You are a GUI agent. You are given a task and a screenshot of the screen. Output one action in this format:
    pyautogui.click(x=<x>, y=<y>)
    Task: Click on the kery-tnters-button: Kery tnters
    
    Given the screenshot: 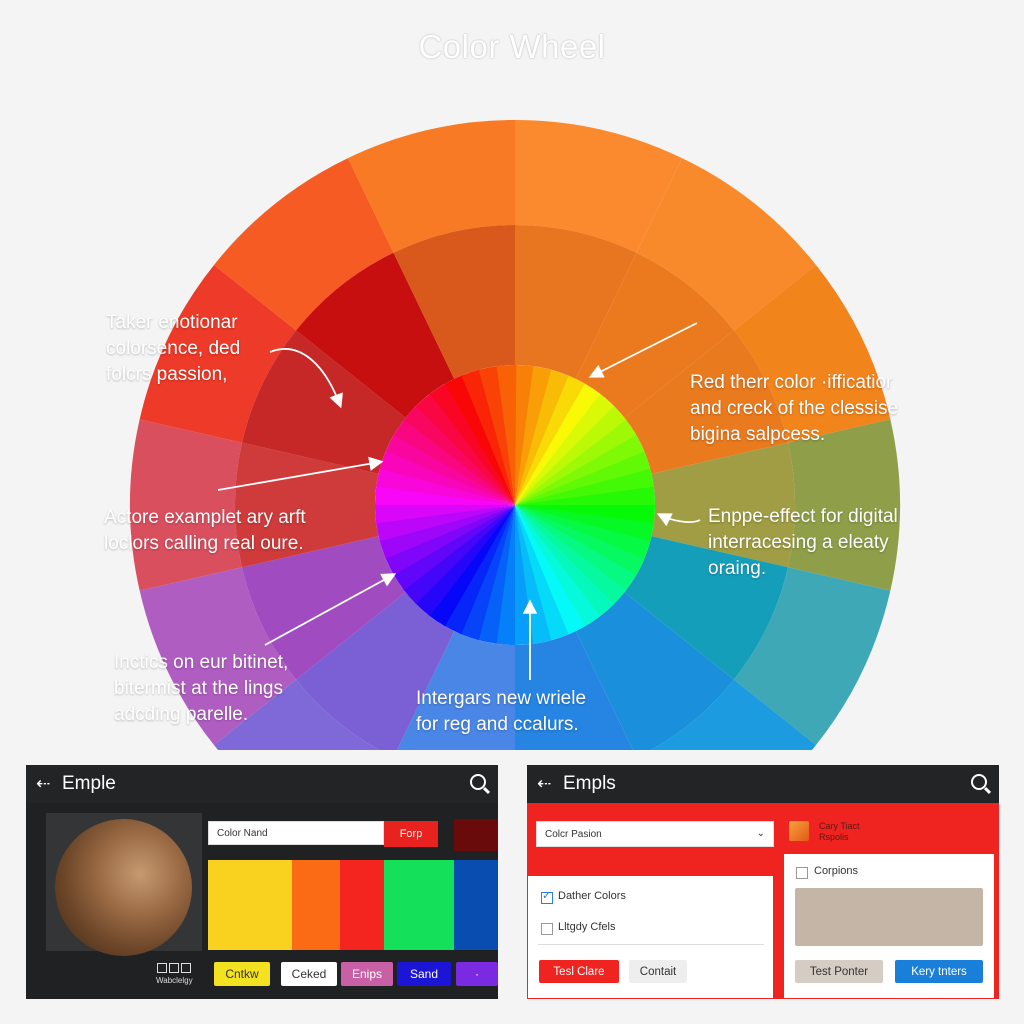 What is the action you would take?
    pyautogui.click(x=939, y=971)
    